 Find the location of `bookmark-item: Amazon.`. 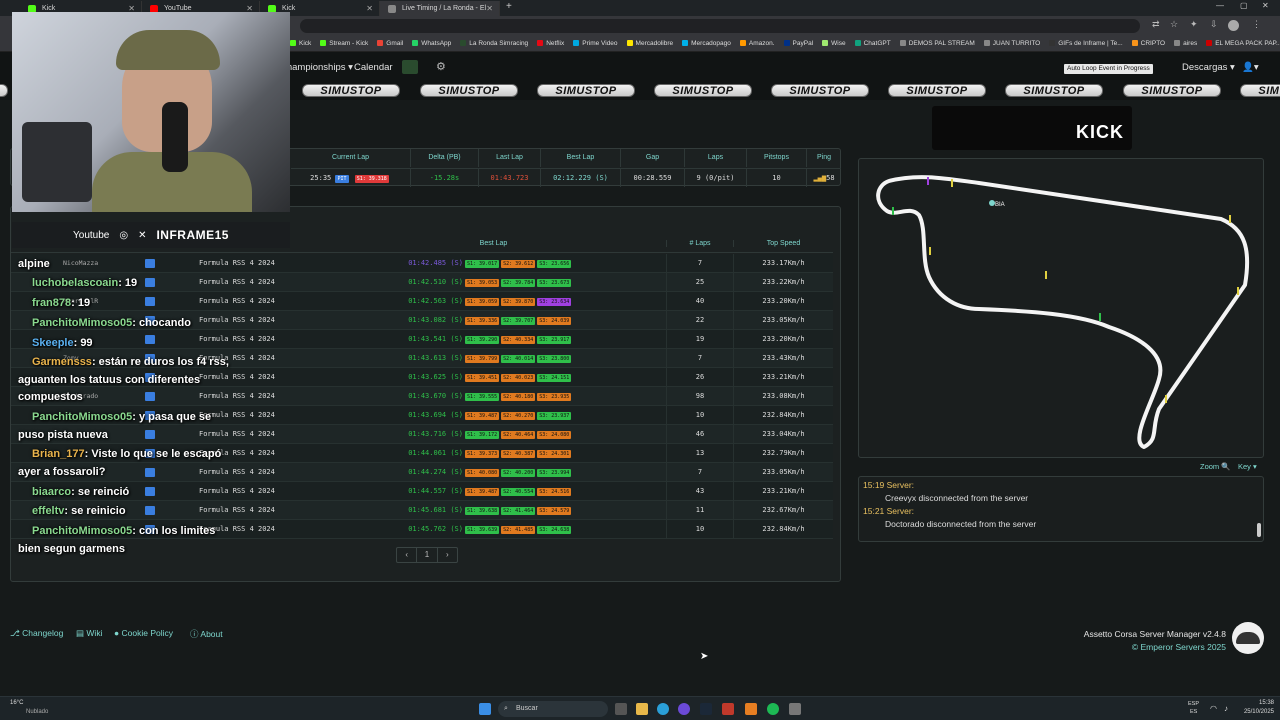

bookmark-item: Amazon. is located at coordinates (757, 43).